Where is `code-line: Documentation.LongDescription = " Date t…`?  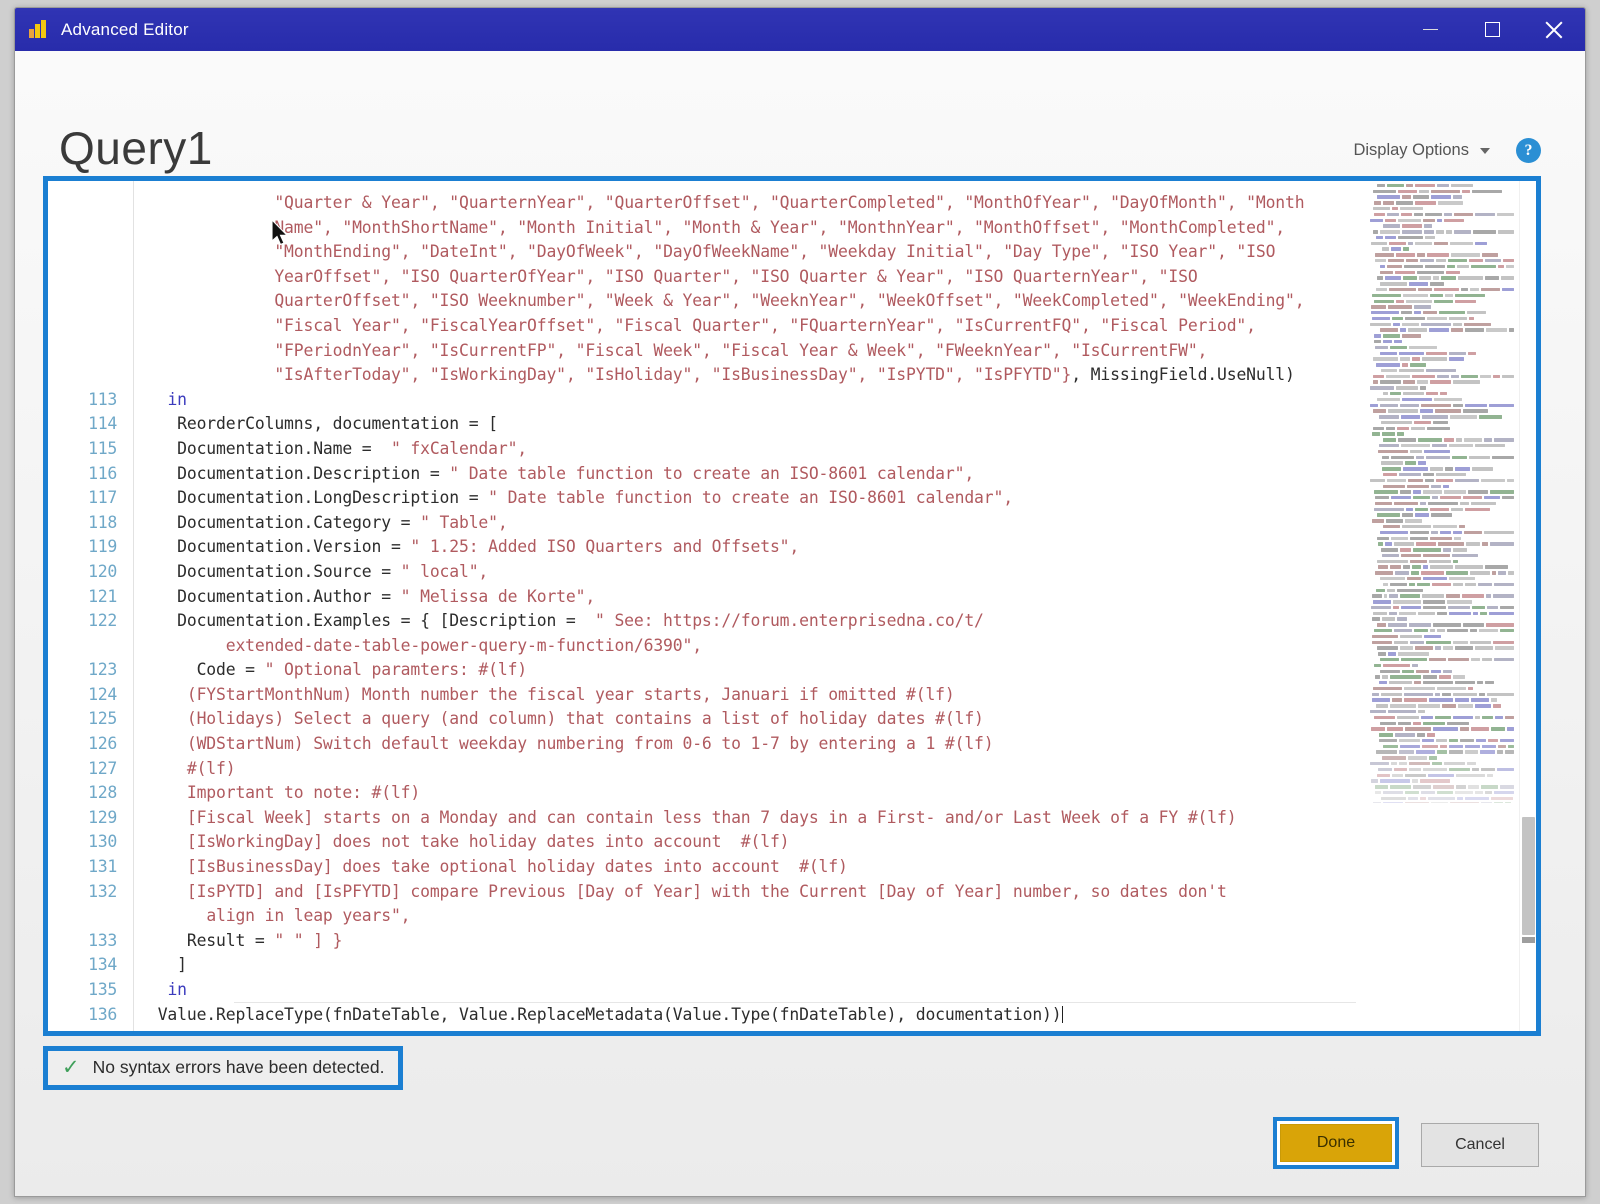 code-line: Documentation.LongDescription = " Date t… is located at coordinates (842, 498).